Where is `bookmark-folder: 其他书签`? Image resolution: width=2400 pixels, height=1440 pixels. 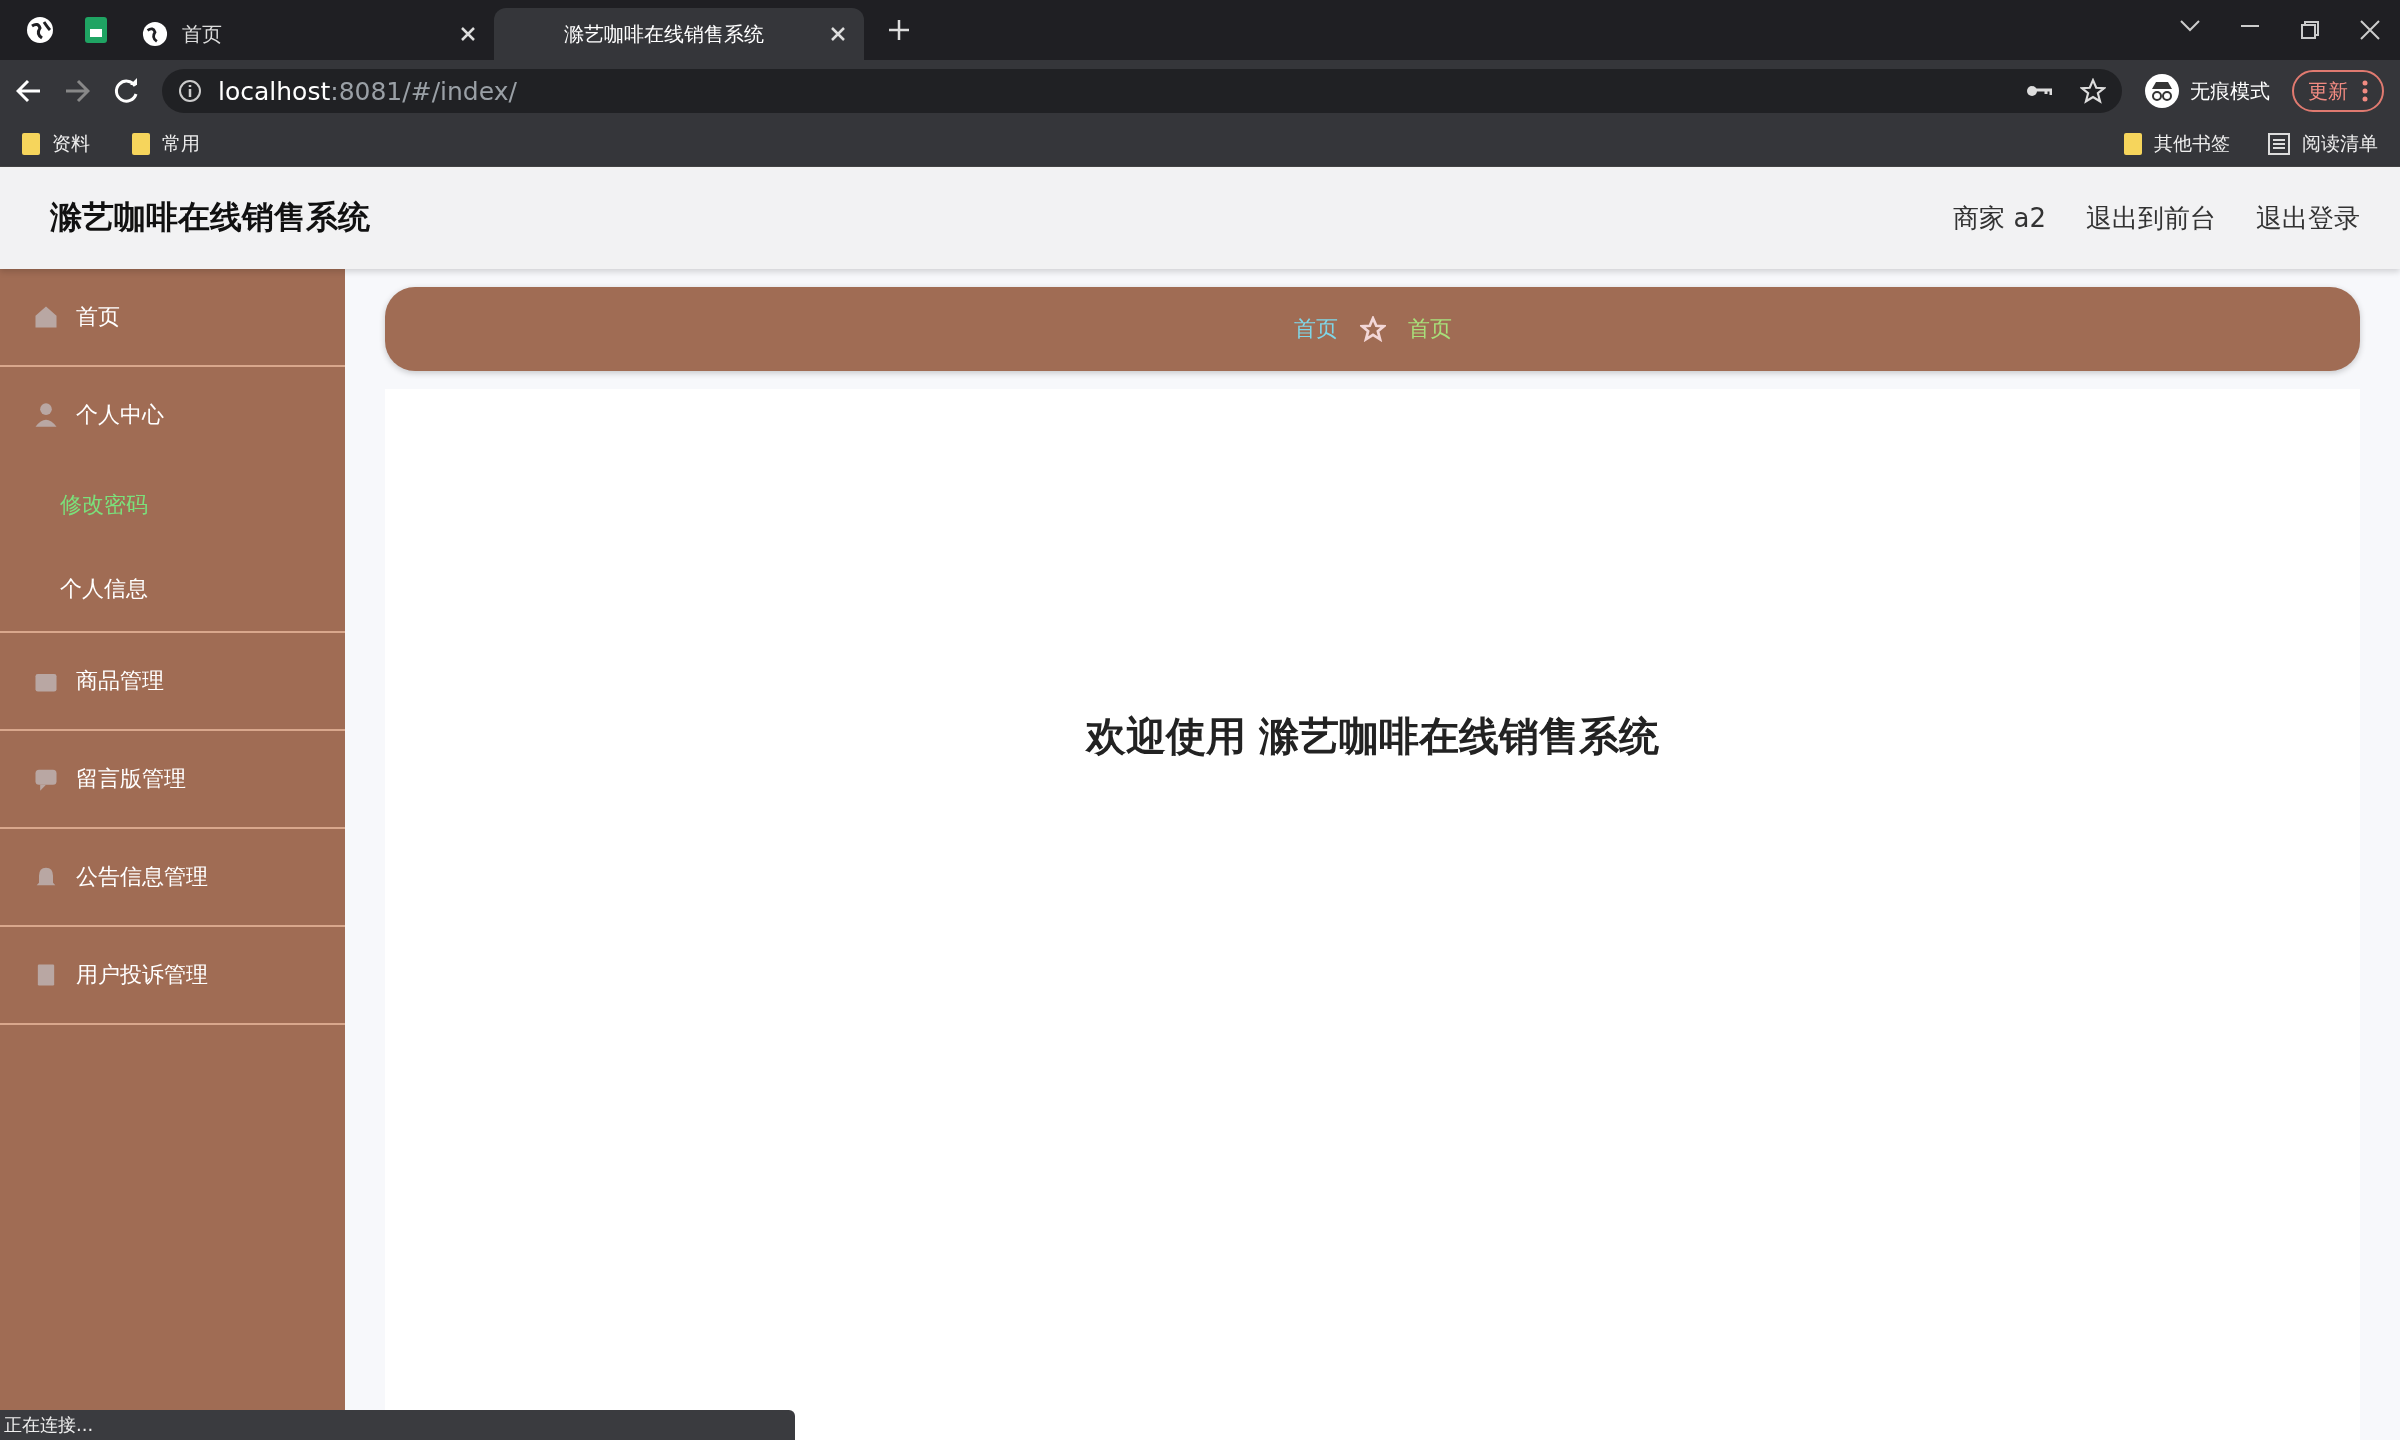
bookmark-folder: 其他书签 is located at coordinates (2177, 144).